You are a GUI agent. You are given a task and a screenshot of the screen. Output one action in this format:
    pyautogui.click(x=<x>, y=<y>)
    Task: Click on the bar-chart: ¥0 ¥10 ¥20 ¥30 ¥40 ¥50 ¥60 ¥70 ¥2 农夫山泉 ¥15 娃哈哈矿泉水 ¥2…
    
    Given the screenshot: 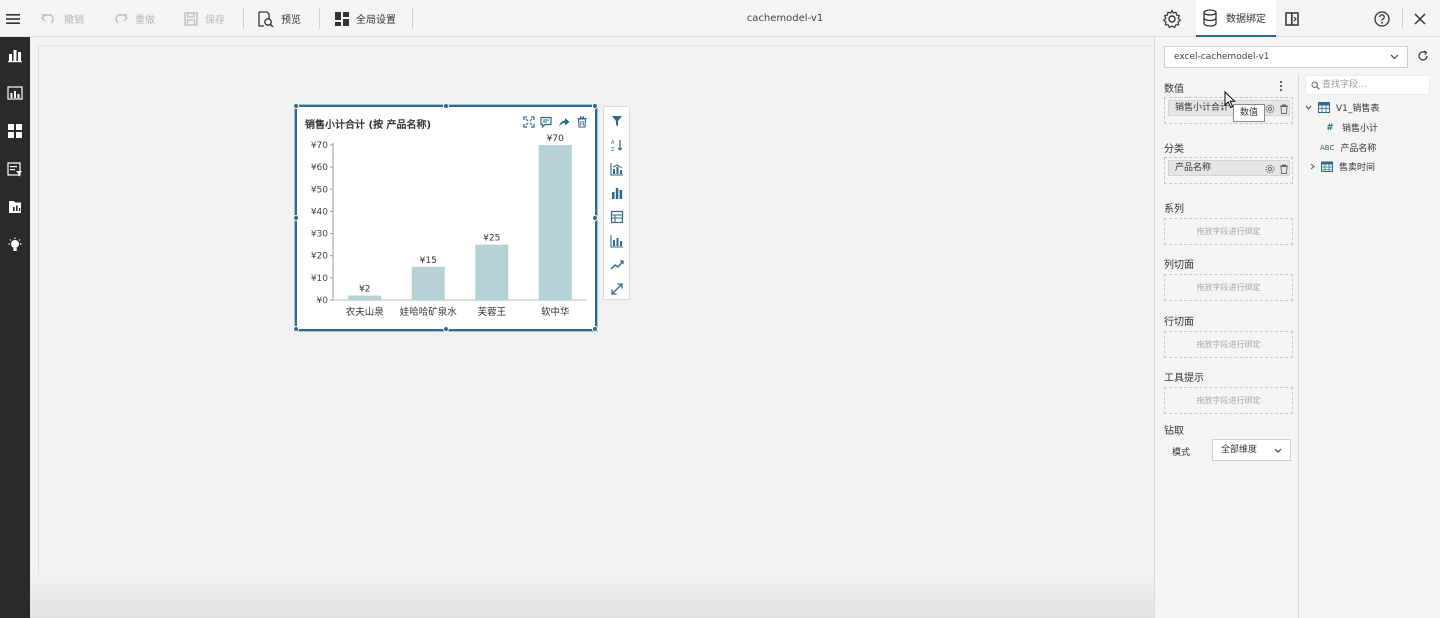 What is the action you would take?
    pyautogui.click(x=449, y=226)
    